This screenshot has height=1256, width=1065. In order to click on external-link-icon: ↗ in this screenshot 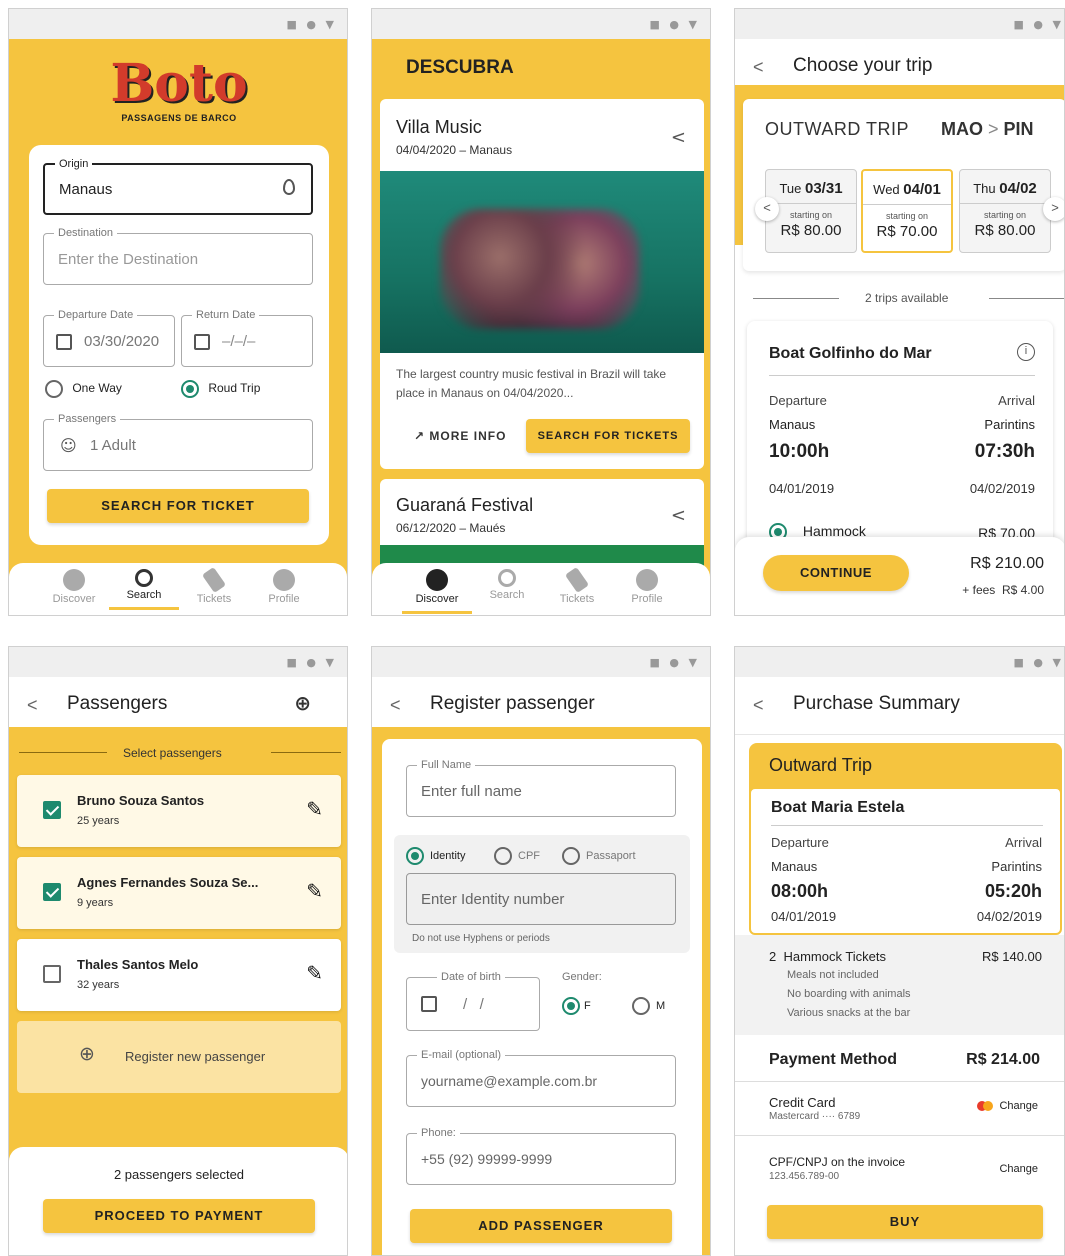, I will do `click(420, 436)`.